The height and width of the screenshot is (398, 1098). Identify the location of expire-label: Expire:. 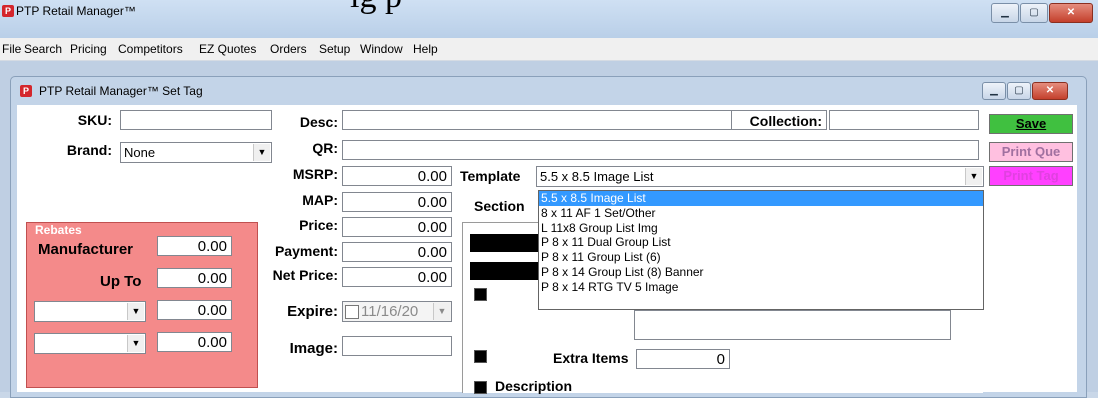
(312, 311).